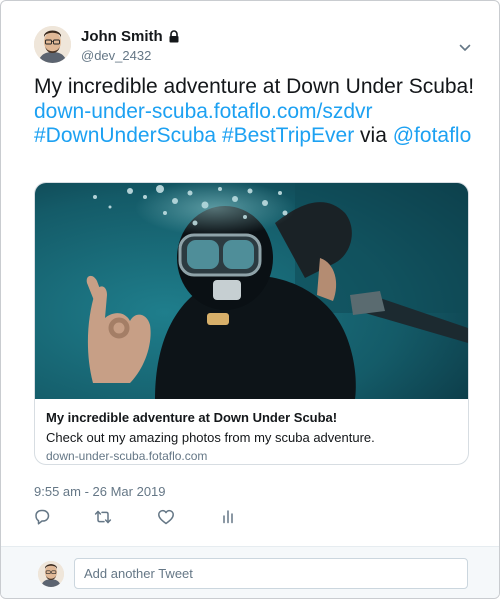 This screenshot has height=599, width=500. What do you see at coordinates (288, 135) in the screenshot?
I see `hashtag-besttripever: #BestTripEver` at bounding box center [288, 135].